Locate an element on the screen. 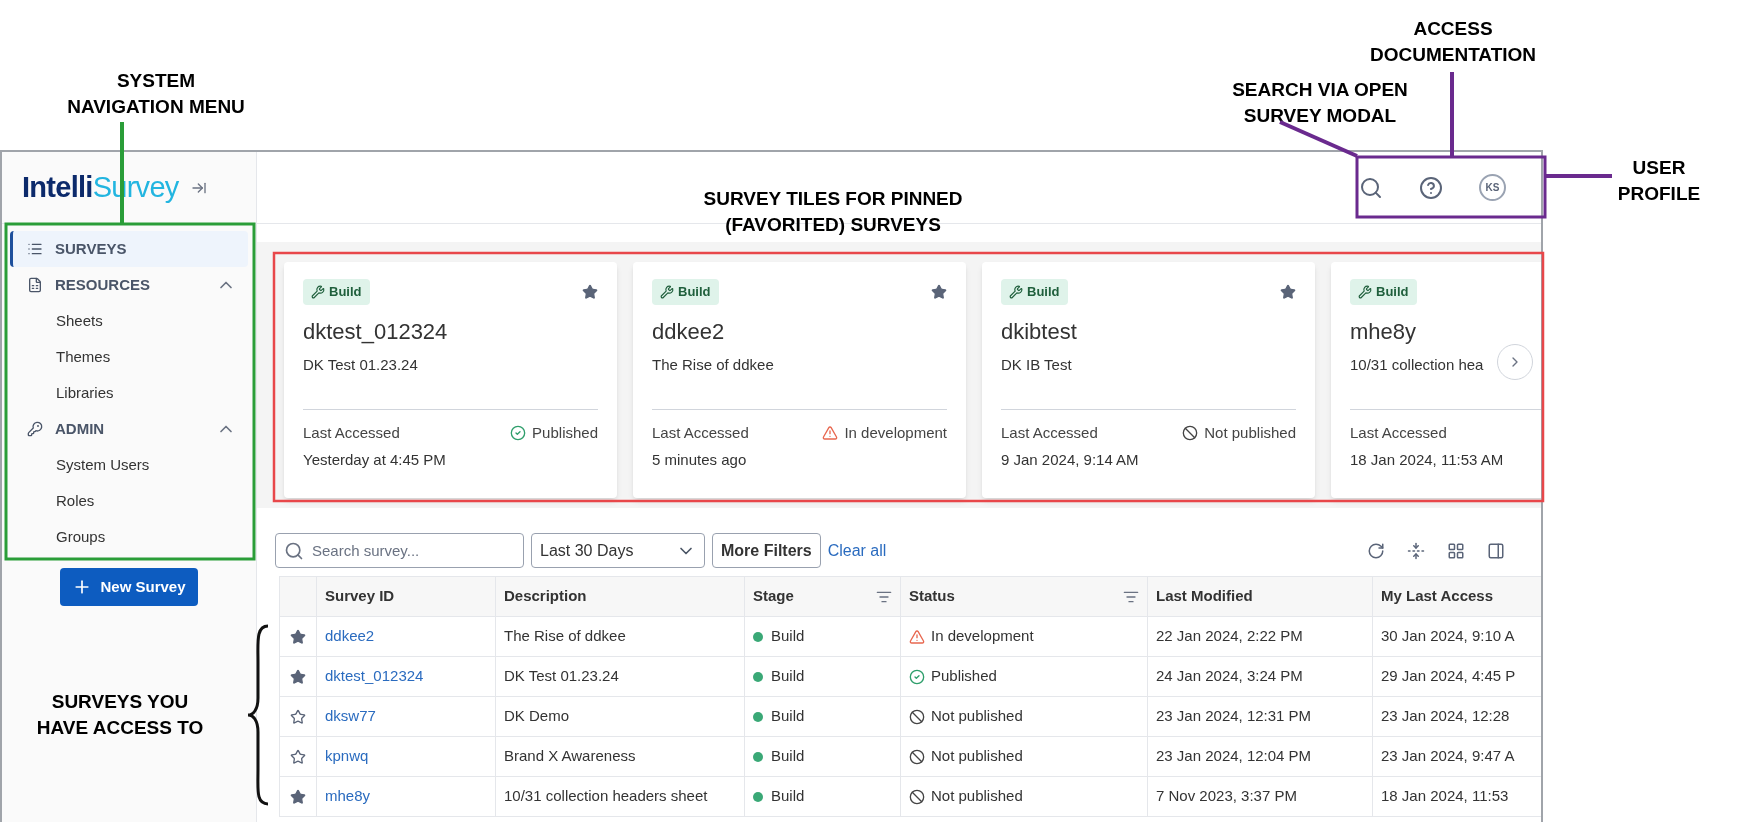 The image size is (1746, 822). last-accessed-time: 5 minutes ago is located at coordinates (700, 460).